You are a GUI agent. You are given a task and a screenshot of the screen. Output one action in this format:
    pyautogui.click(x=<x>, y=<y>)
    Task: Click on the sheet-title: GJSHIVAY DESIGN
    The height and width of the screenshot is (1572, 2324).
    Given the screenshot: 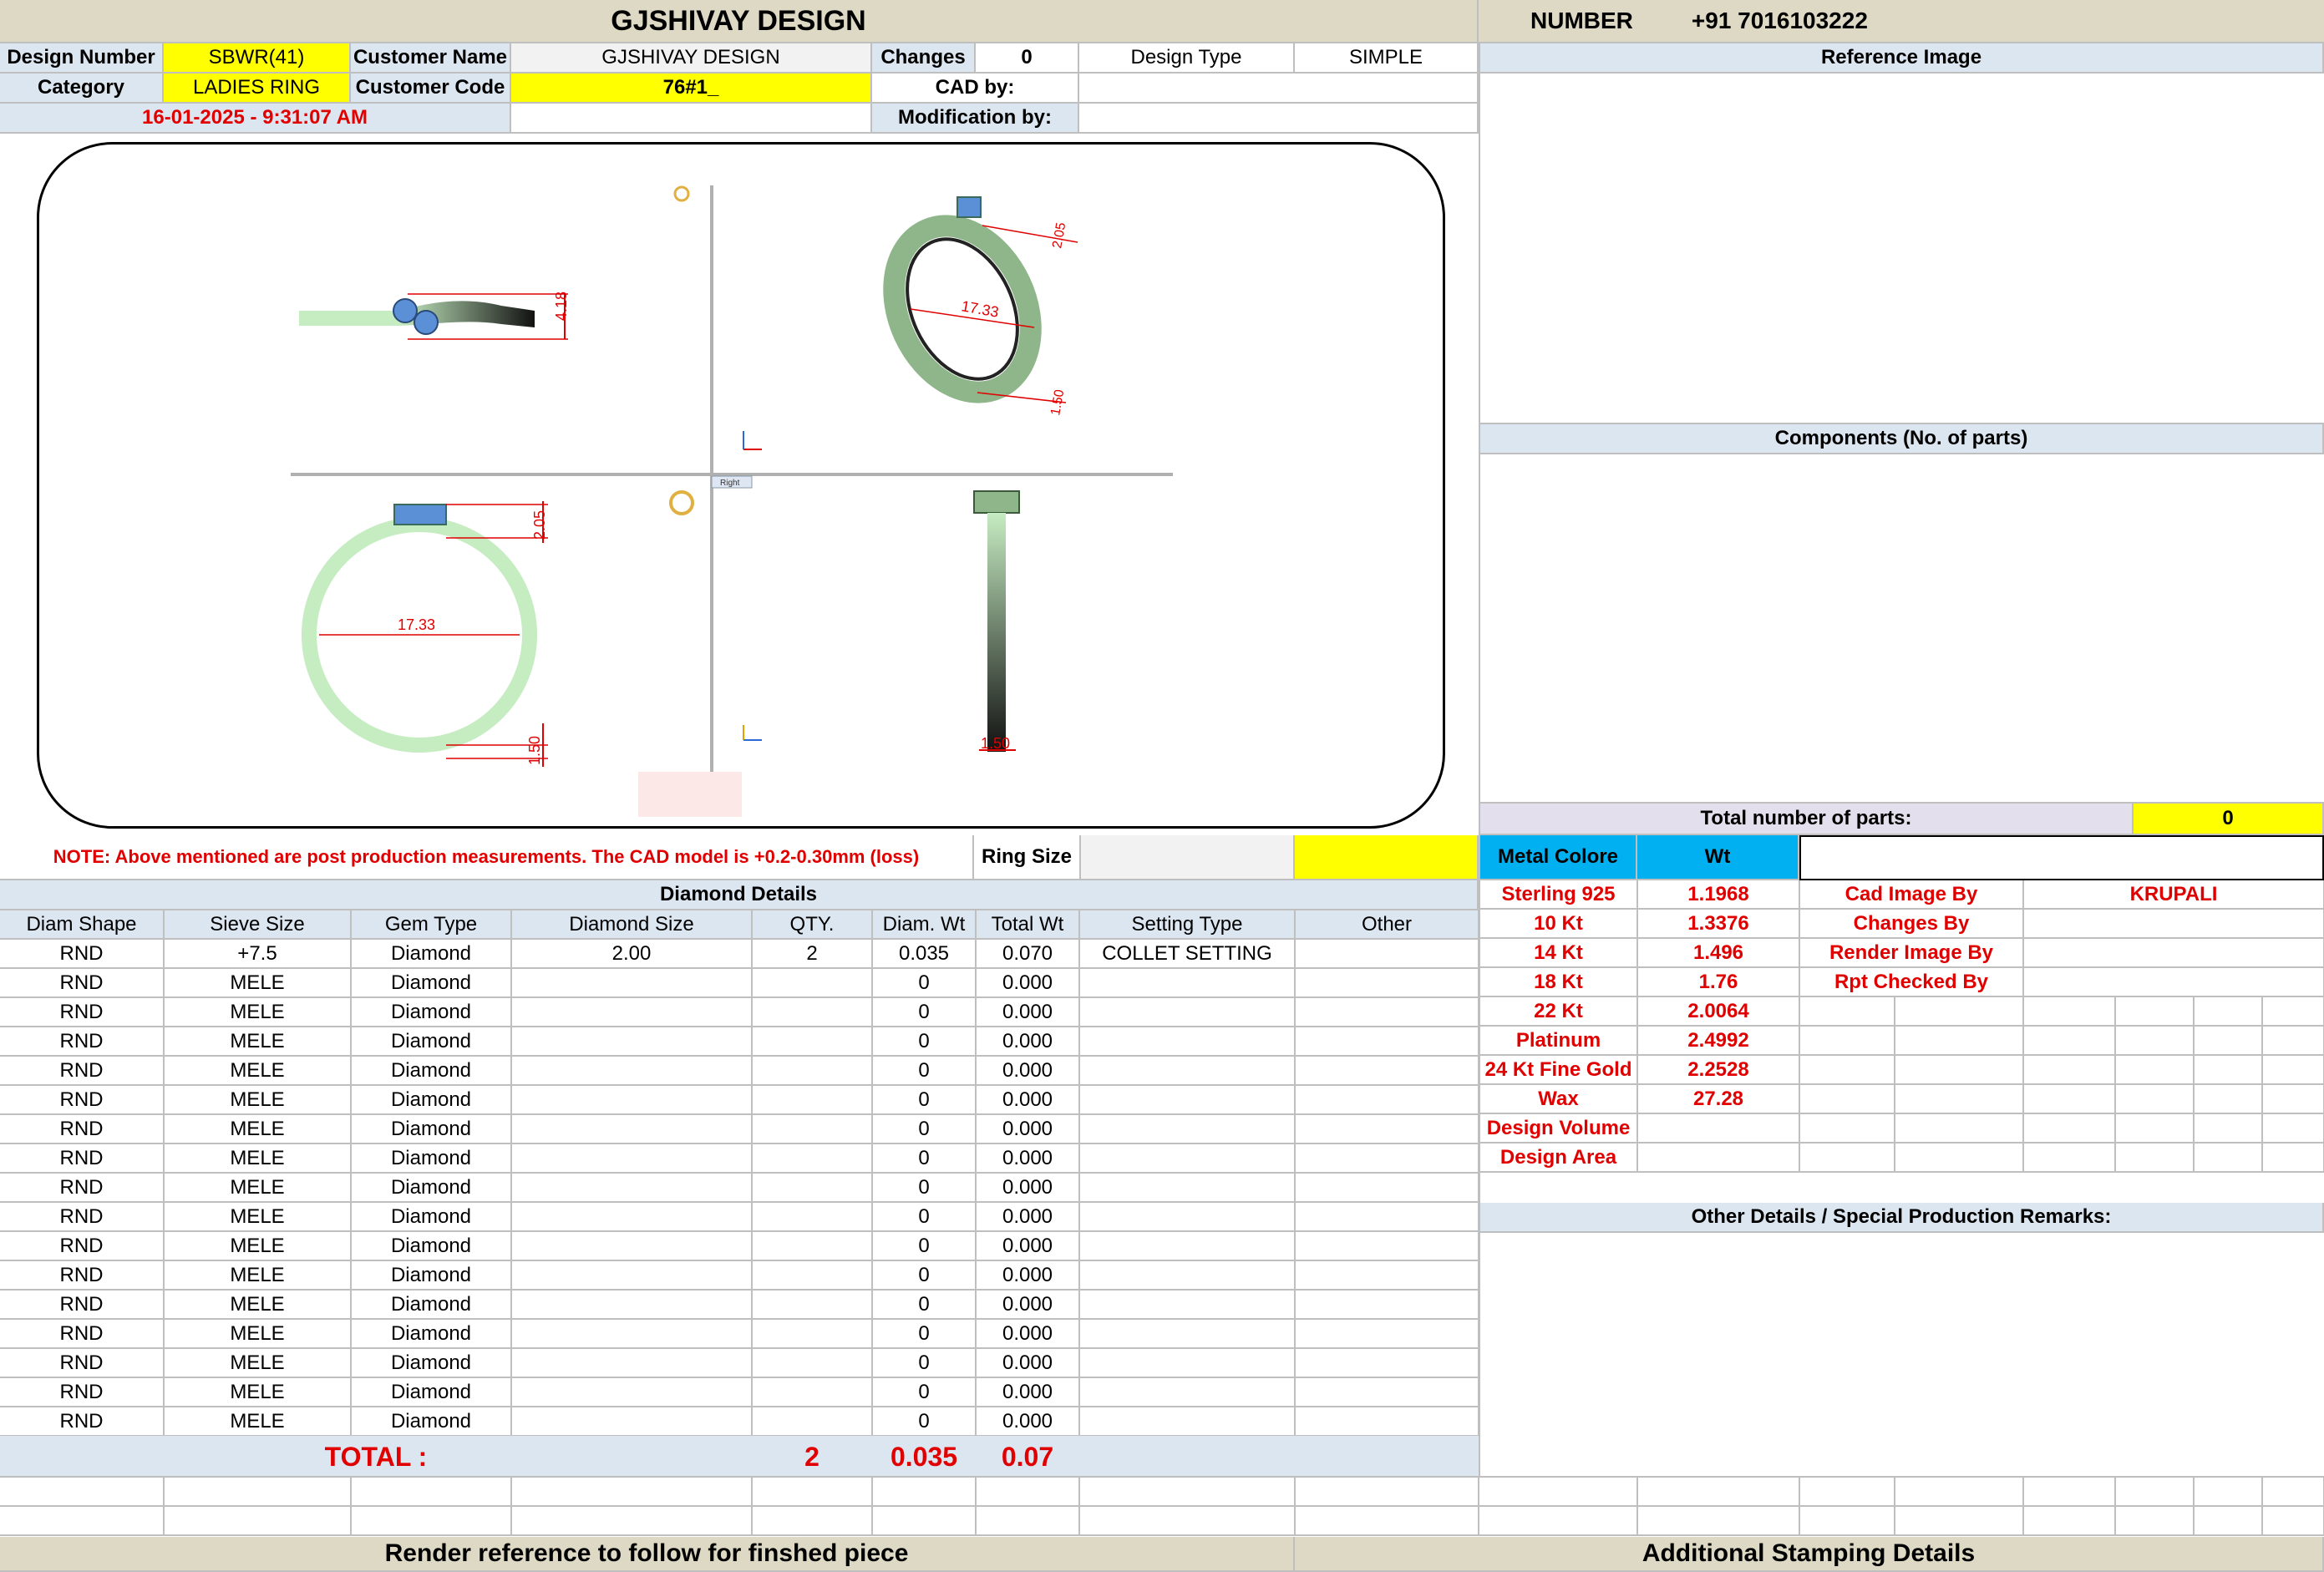 What is the action you would take?
    pyautogui.click(x=739, y=21)
    